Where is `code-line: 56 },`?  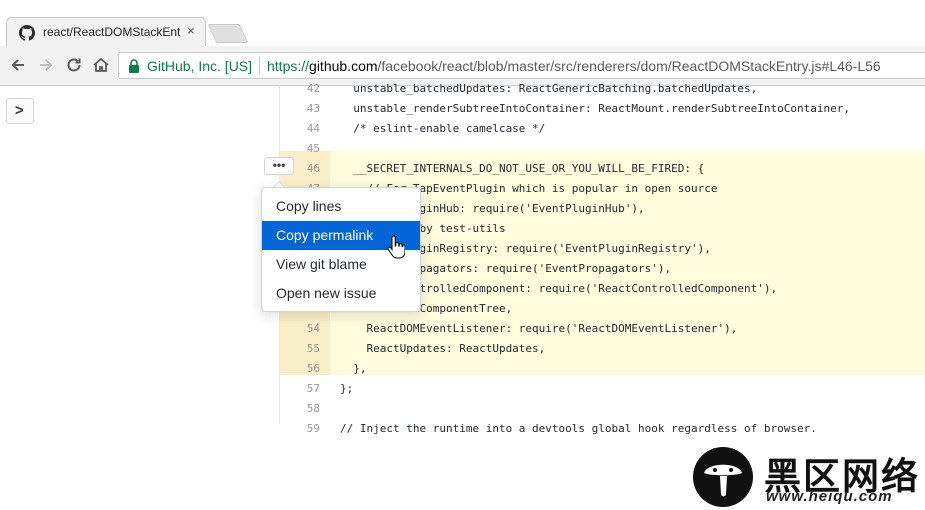 code-line: 56 }, is located at coordinates (602, 369).